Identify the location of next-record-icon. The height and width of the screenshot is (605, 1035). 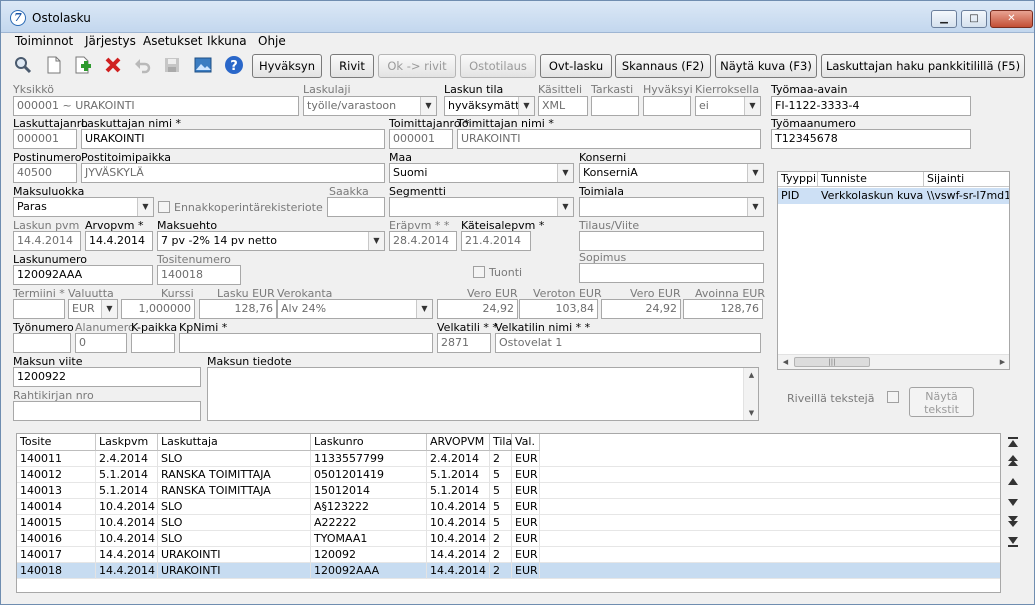
(1012, 505).